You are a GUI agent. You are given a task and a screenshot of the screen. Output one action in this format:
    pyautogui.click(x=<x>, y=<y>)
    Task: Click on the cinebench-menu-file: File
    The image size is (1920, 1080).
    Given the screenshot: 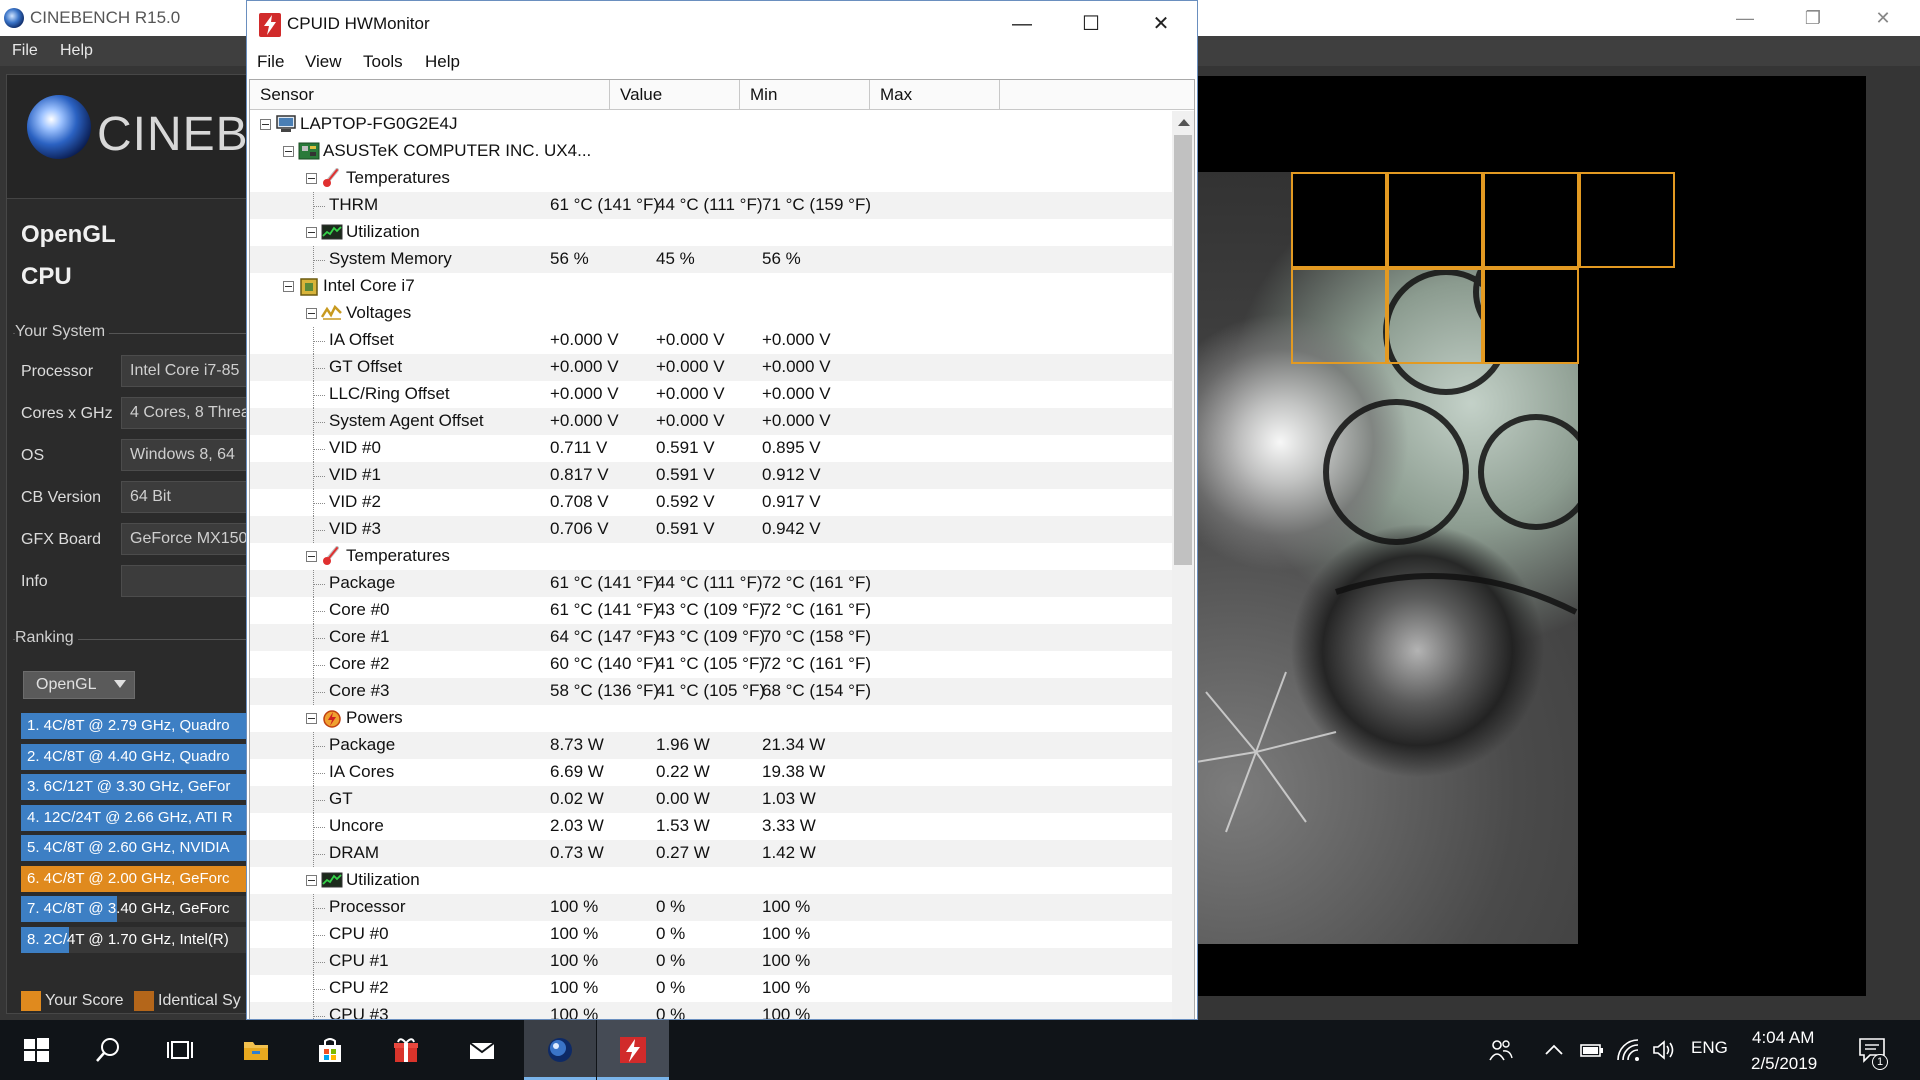 What is the action you would take?
    pyautogui.click(x=25, y=51)
    